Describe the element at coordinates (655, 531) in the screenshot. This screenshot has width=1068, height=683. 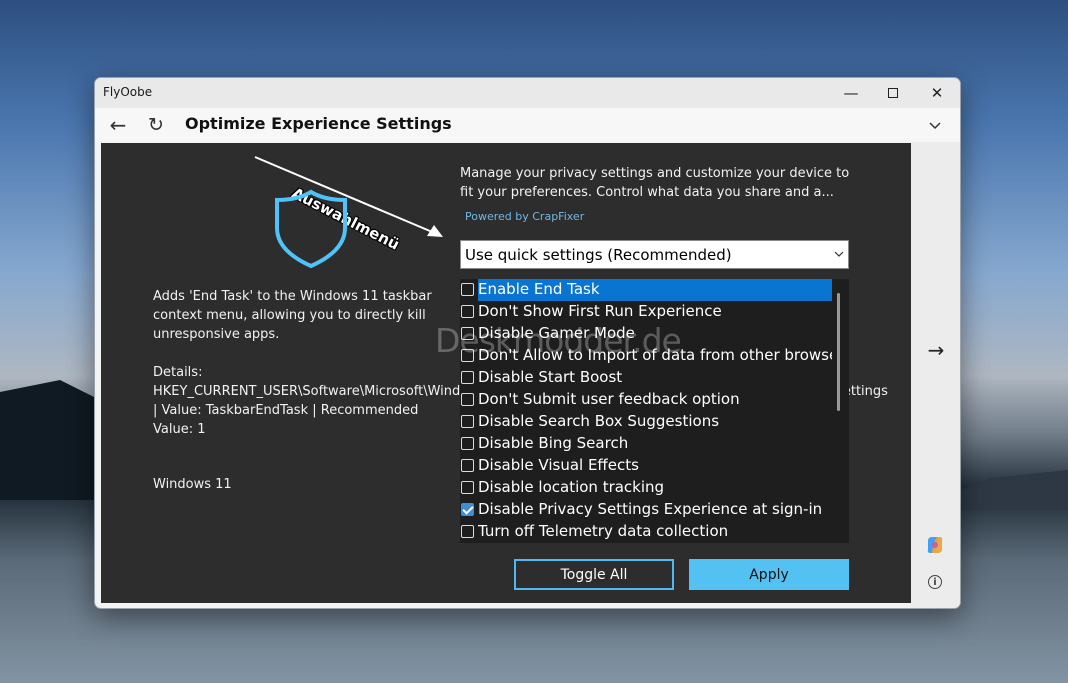
I see `option-label: Turn off Telemetry data collection` at that location.